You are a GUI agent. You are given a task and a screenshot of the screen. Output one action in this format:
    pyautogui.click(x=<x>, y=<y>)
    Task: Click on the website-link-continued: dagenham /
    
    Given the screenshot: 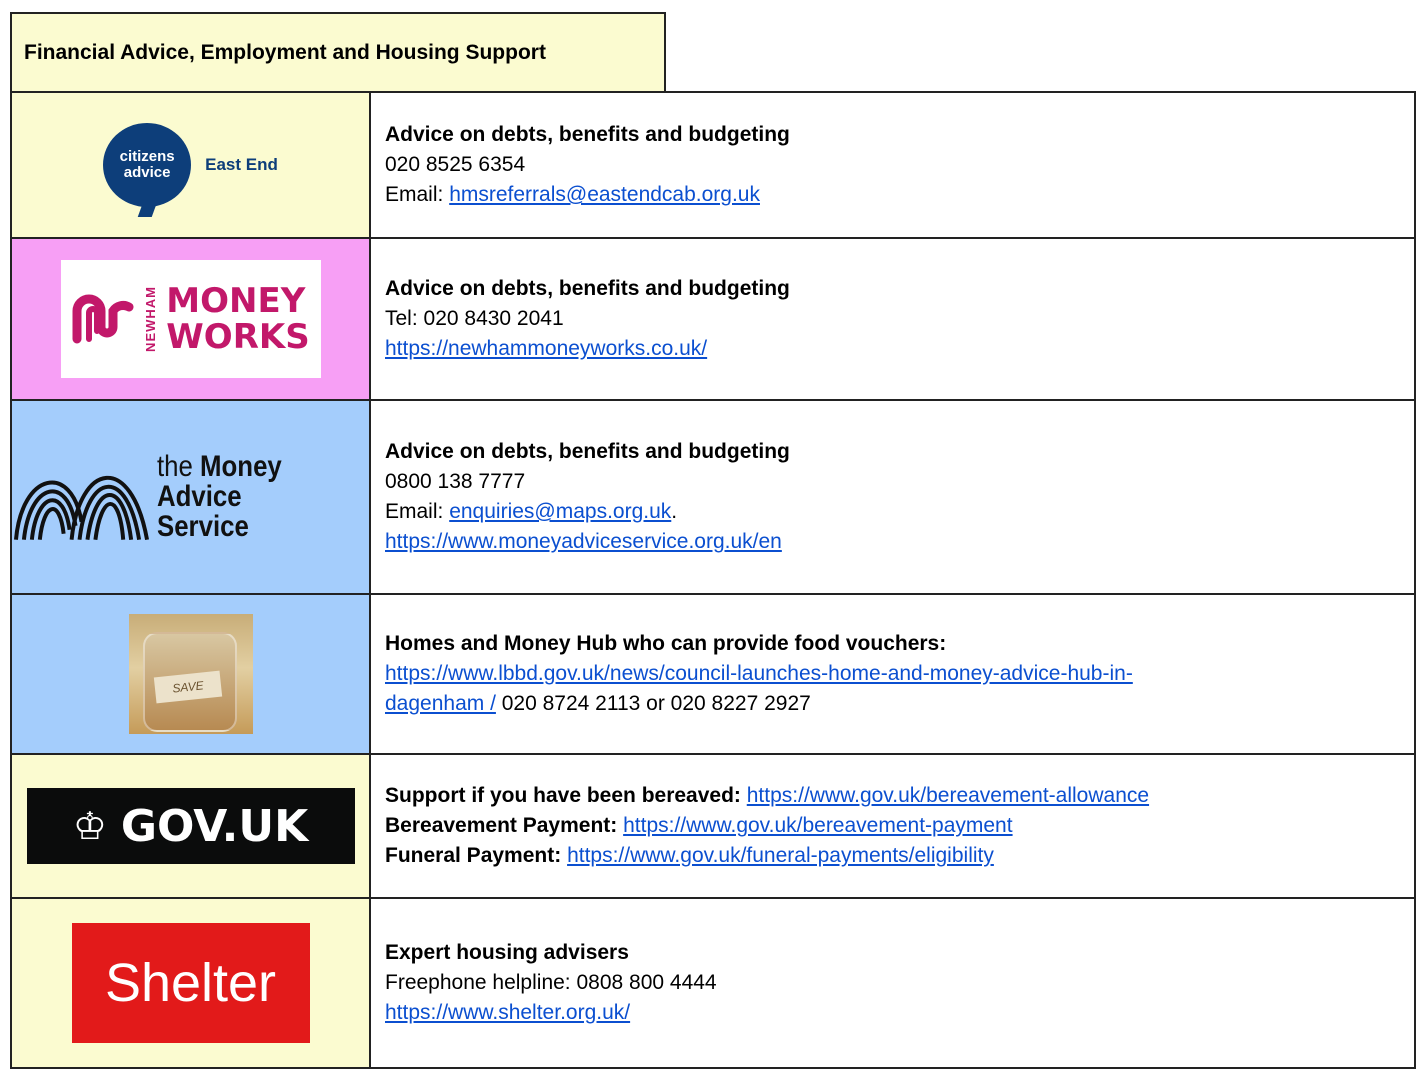 What is the action you would take?
    pyautogui.click(x=440, y=703)
    